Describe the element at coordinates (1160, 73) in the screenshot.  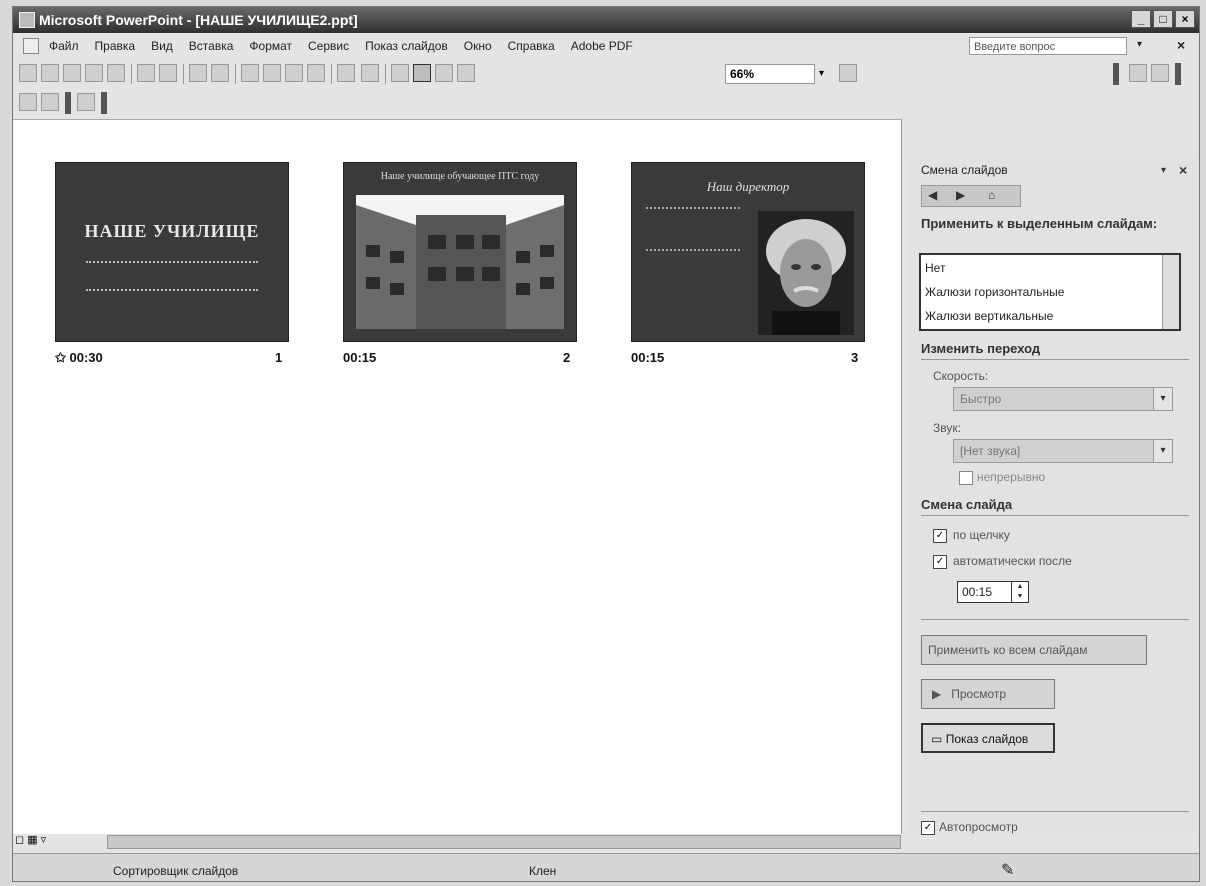
I see `new-slide-icon` at that location.